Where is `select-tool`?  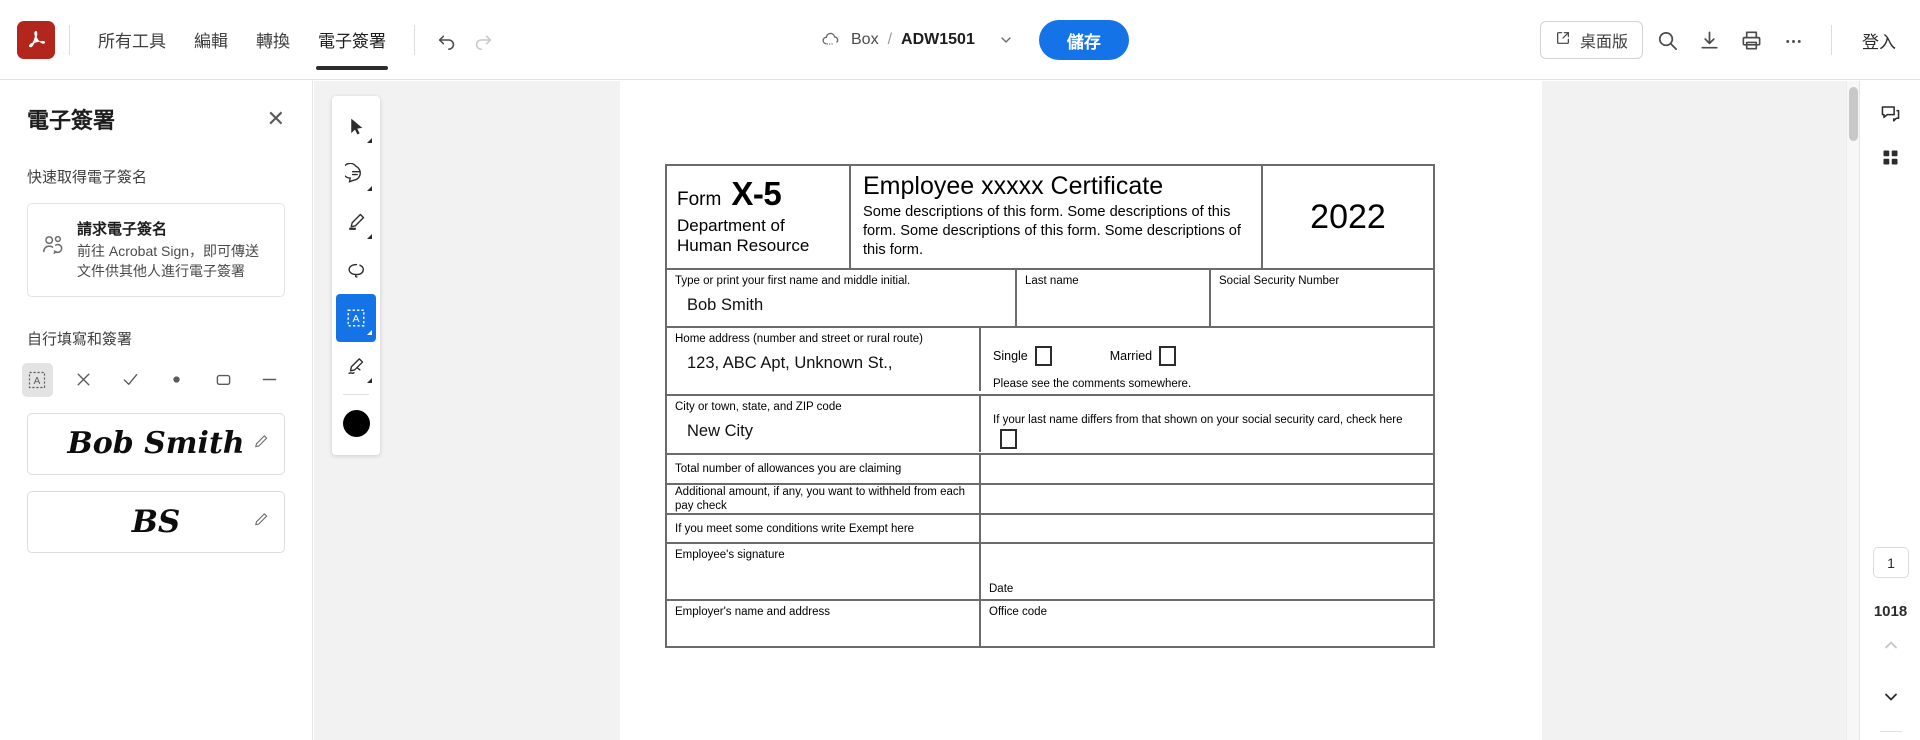
select-tool is located at coordinates (356, 126).